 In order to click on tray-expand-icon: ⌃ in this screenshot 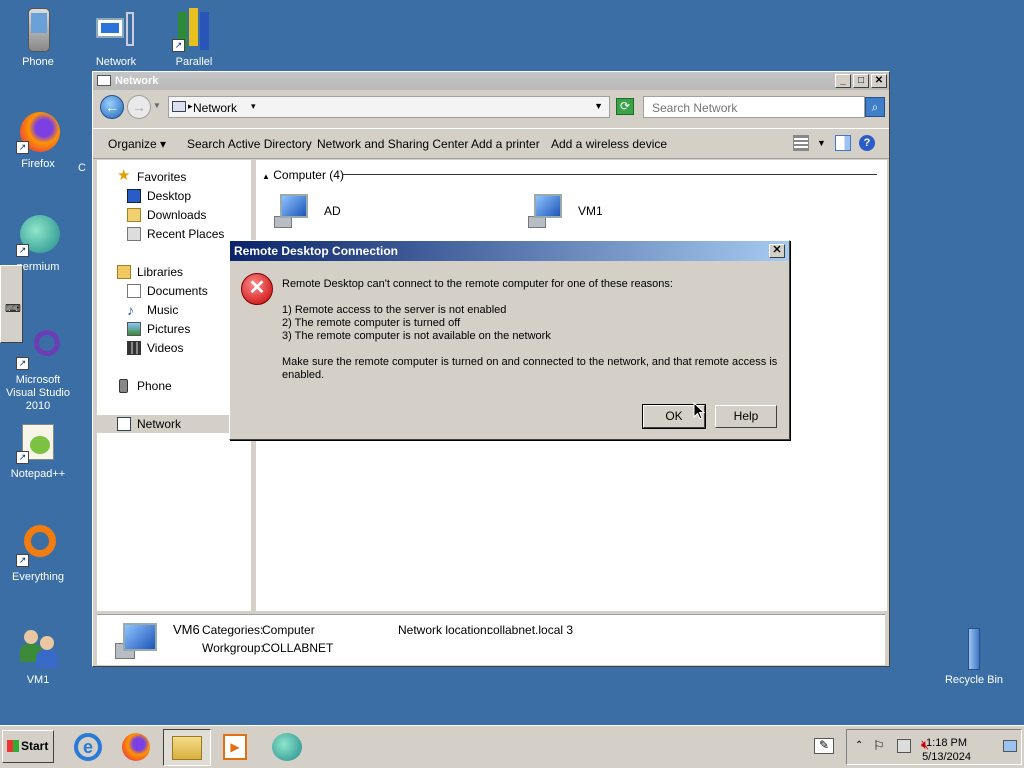, I will do `click(859, 745)`.